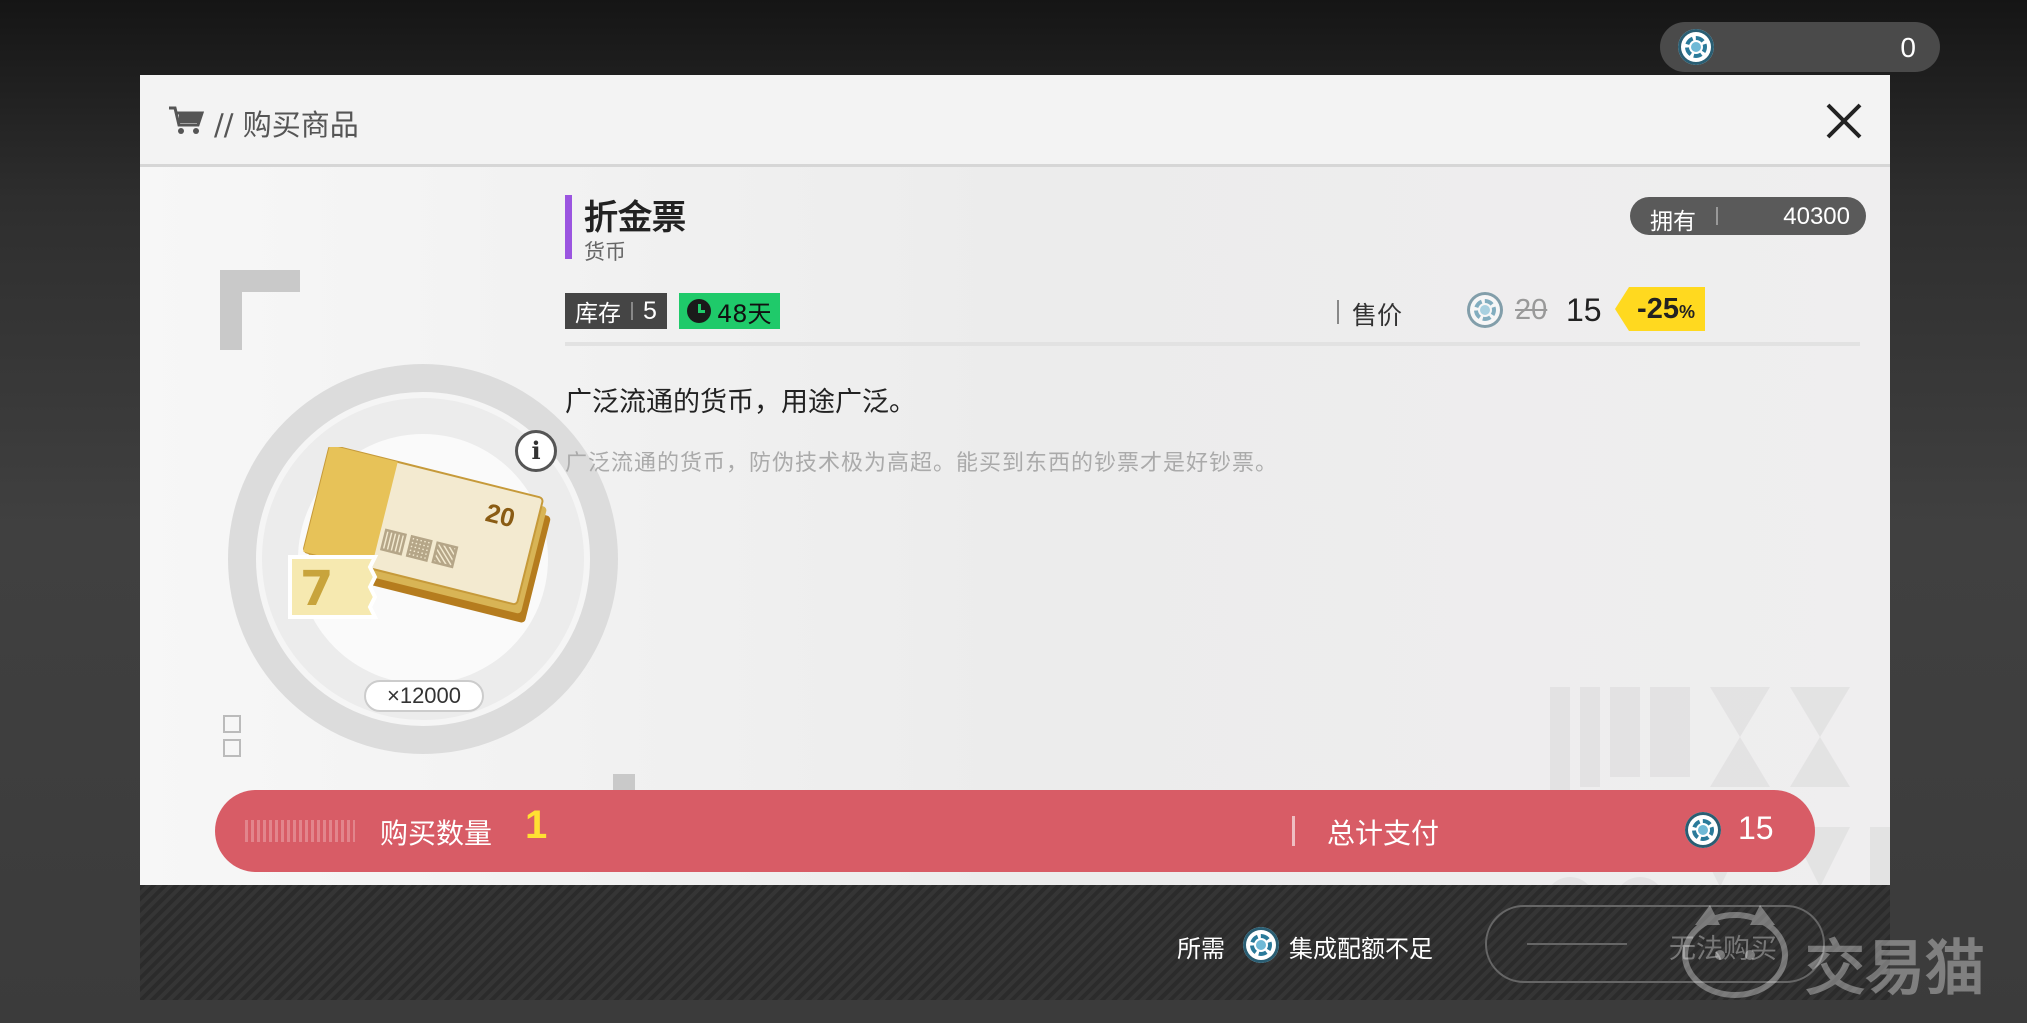  I want to click on total-label: 总计支付, so click(1383, 833).